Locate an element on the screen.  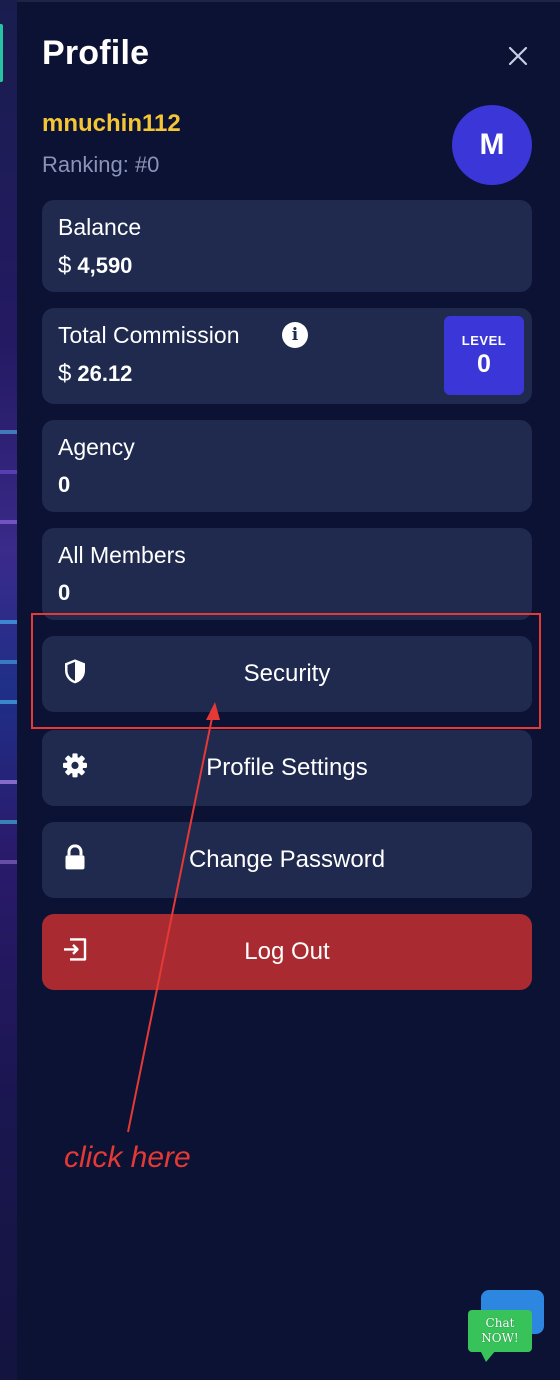
chat-now-button: Chat NOW! is located at coordinates (506, 1327).